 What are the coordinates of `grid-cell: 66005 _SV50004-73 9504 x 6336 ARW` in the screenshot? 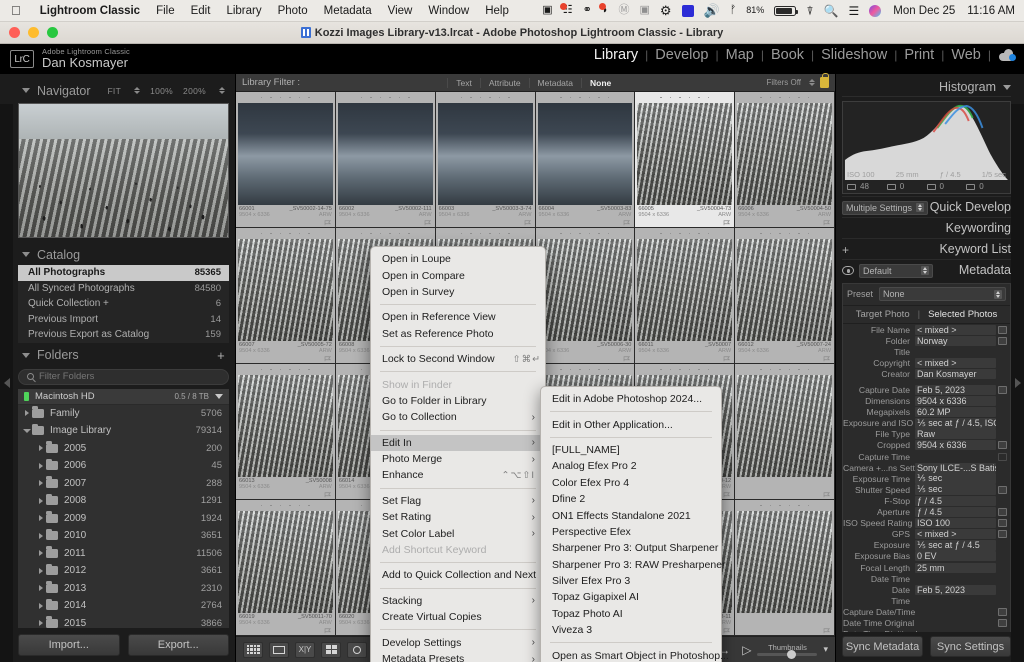 It's located at (685, 160).